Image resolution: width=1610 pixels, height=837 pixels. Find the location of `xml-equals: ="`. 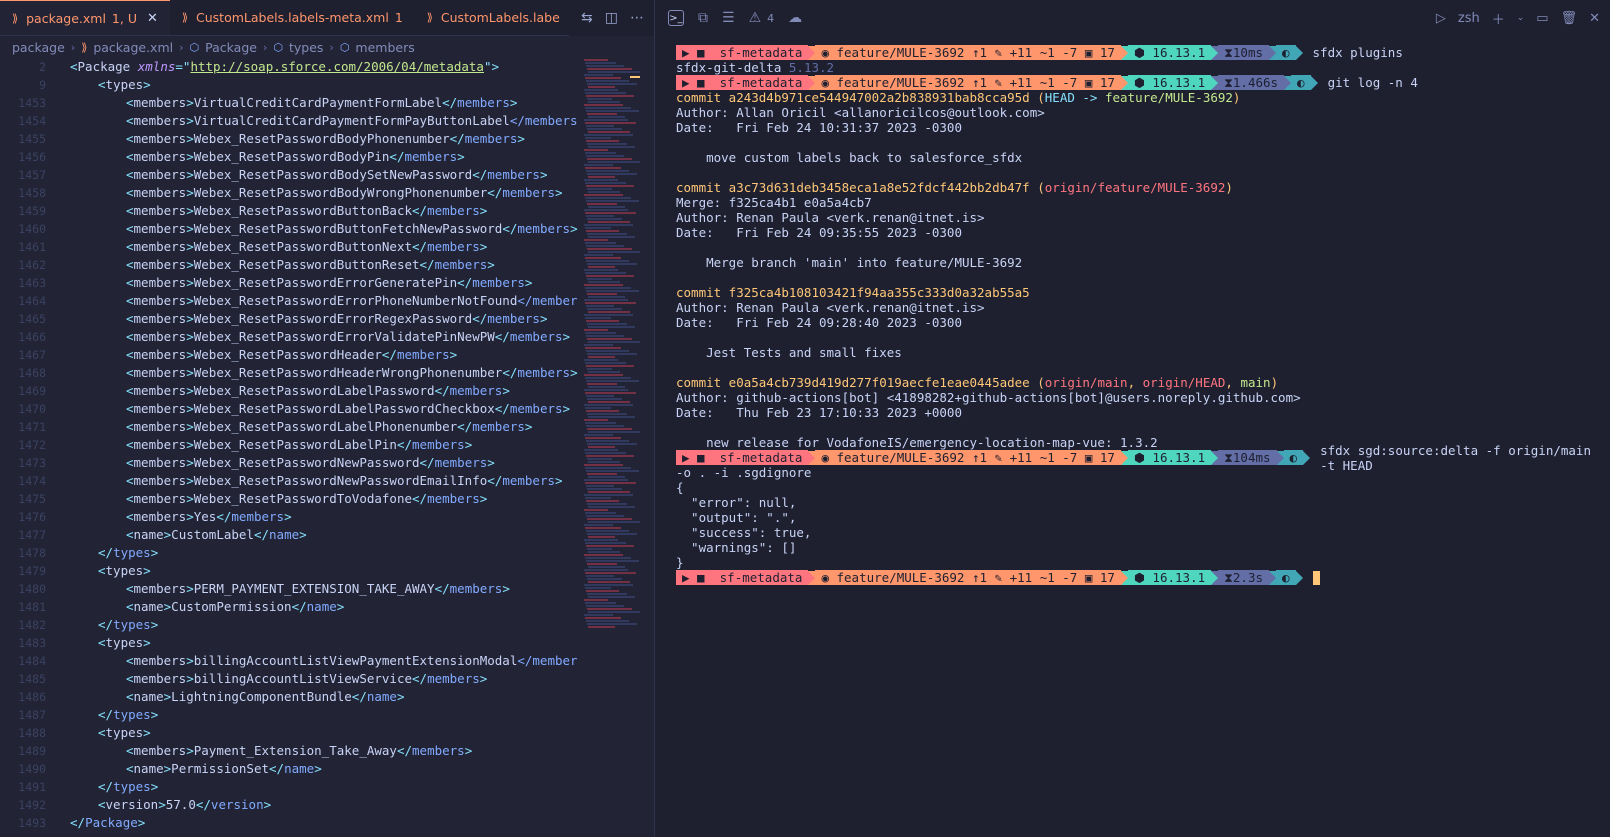

xml-equals: =" is located at coordinates (183, 66).